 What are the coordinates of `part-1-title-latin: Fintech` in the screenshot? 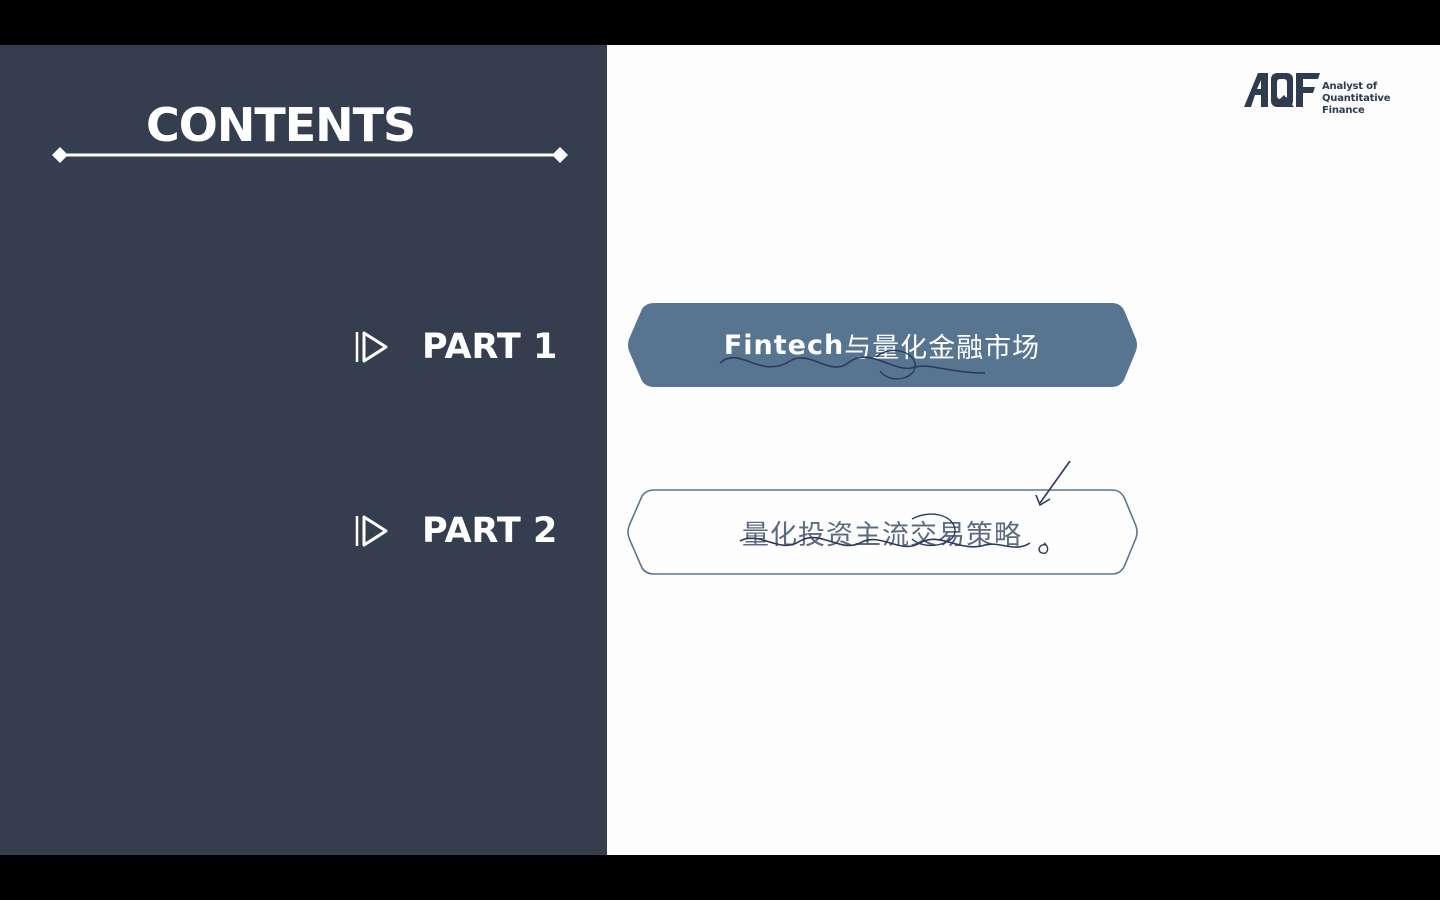 It's located at (784, 345).